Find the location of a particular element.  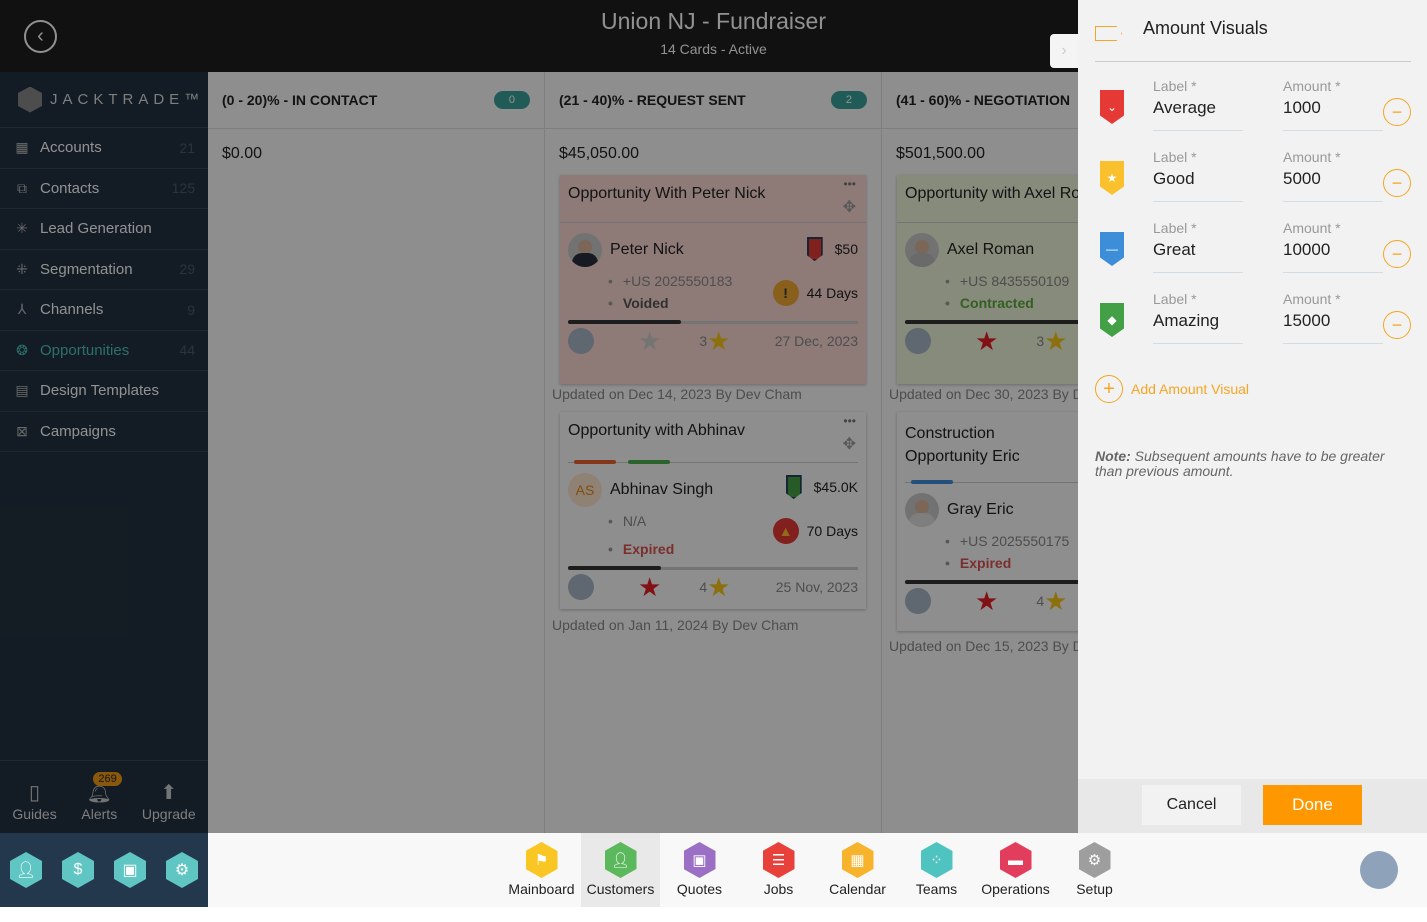

dollar-icon: $ is located at coordinates (78, 870).